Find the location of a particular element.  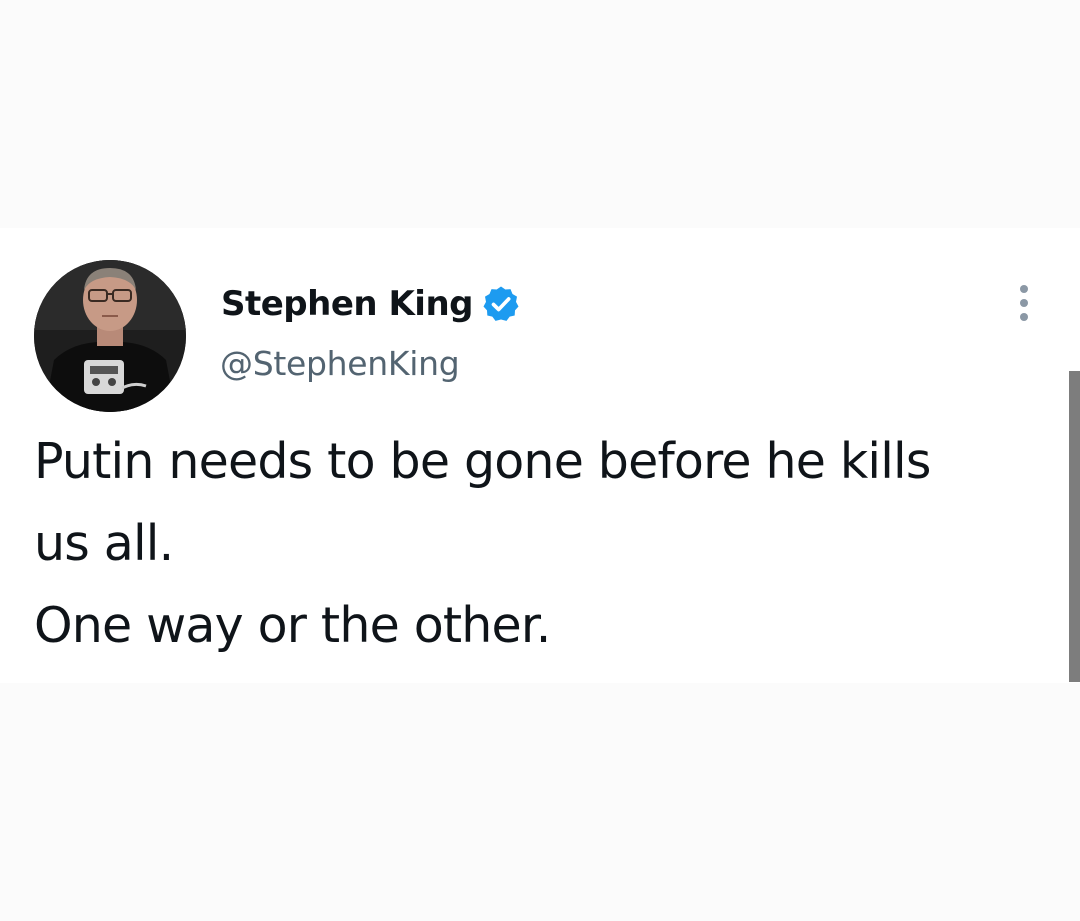

verified-badge-icon is located at coordinates (501, 303).